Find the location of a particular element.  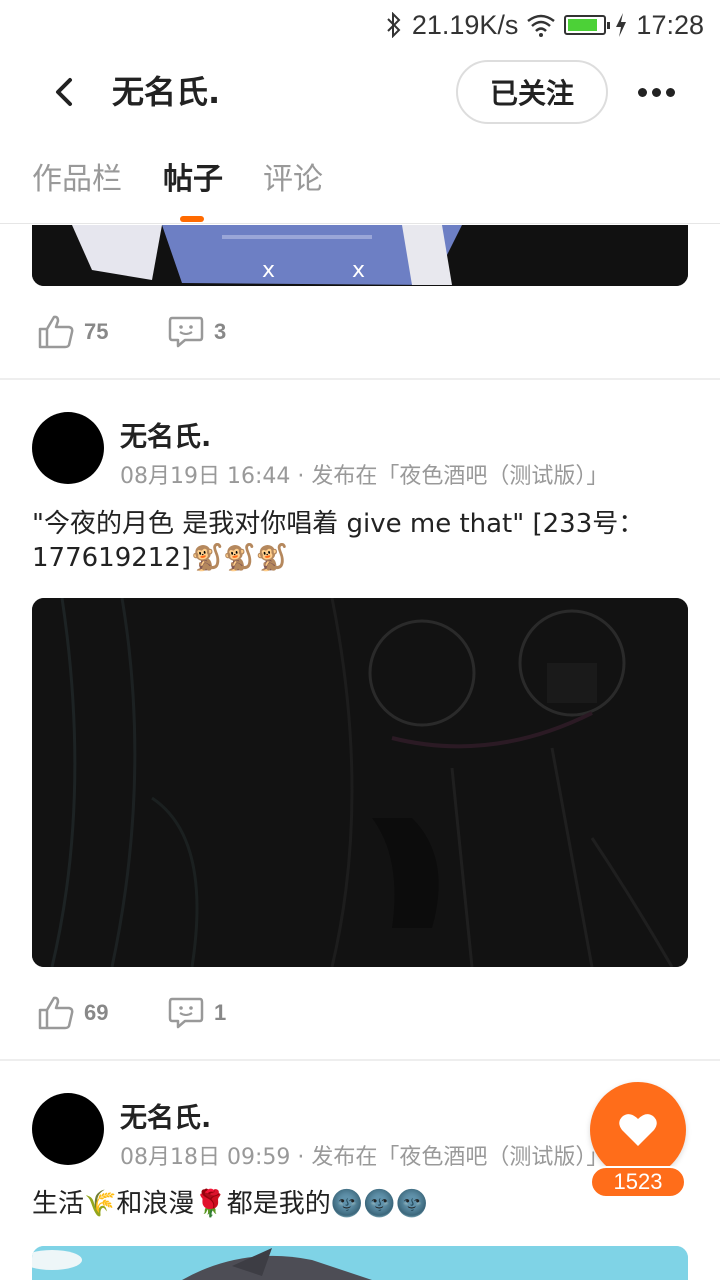

like-button: 69 is located at coordinates (73, 1013).